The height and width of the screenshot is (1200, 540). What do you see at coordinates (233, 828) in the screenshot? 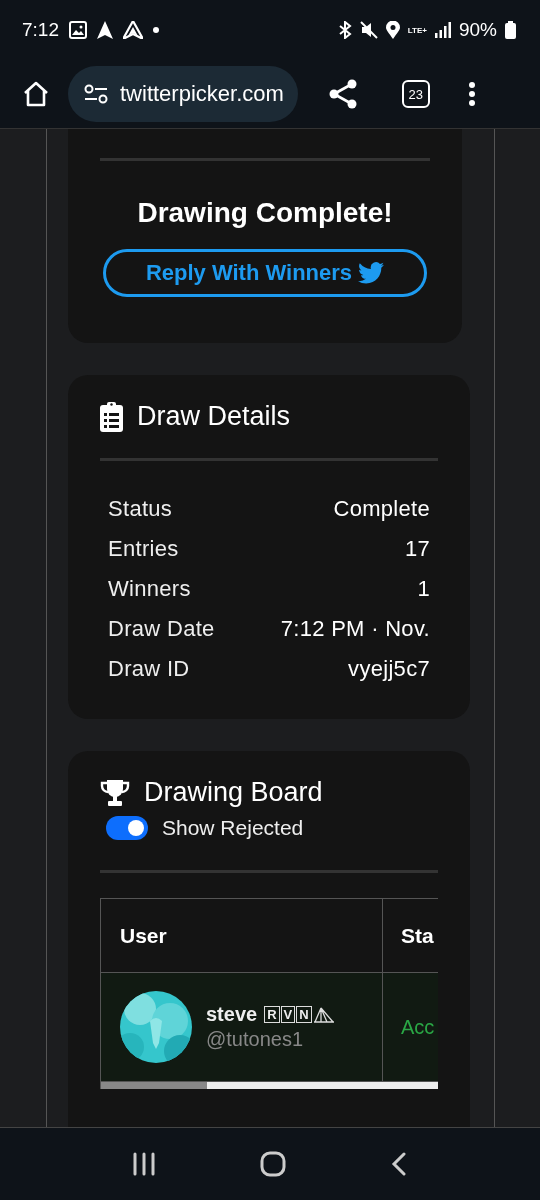
I see `show-rejected-label: Show Rejected` at bounding box center [233, 828].